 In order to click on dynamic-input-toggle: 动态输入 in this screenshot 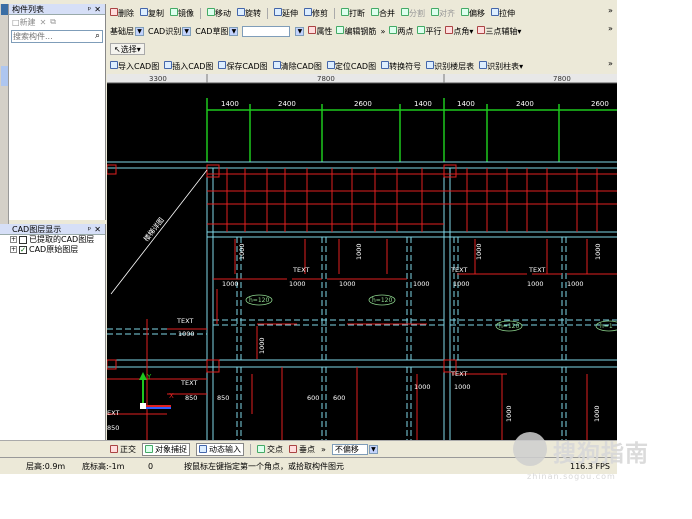, I will do `click(220, 449)`.